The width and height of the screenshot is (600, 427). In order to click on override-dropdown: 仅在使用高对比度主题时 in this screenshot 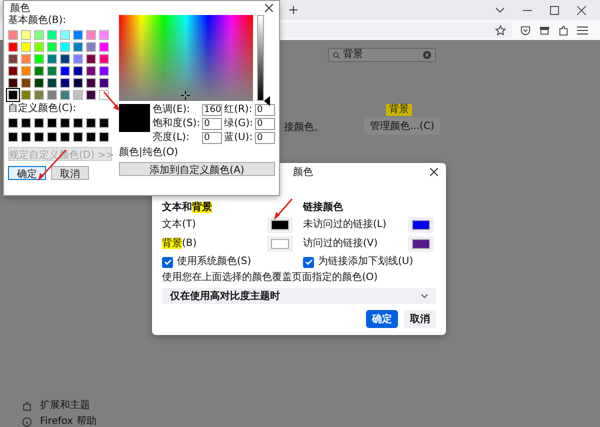, I will do `click(299, 296)`.